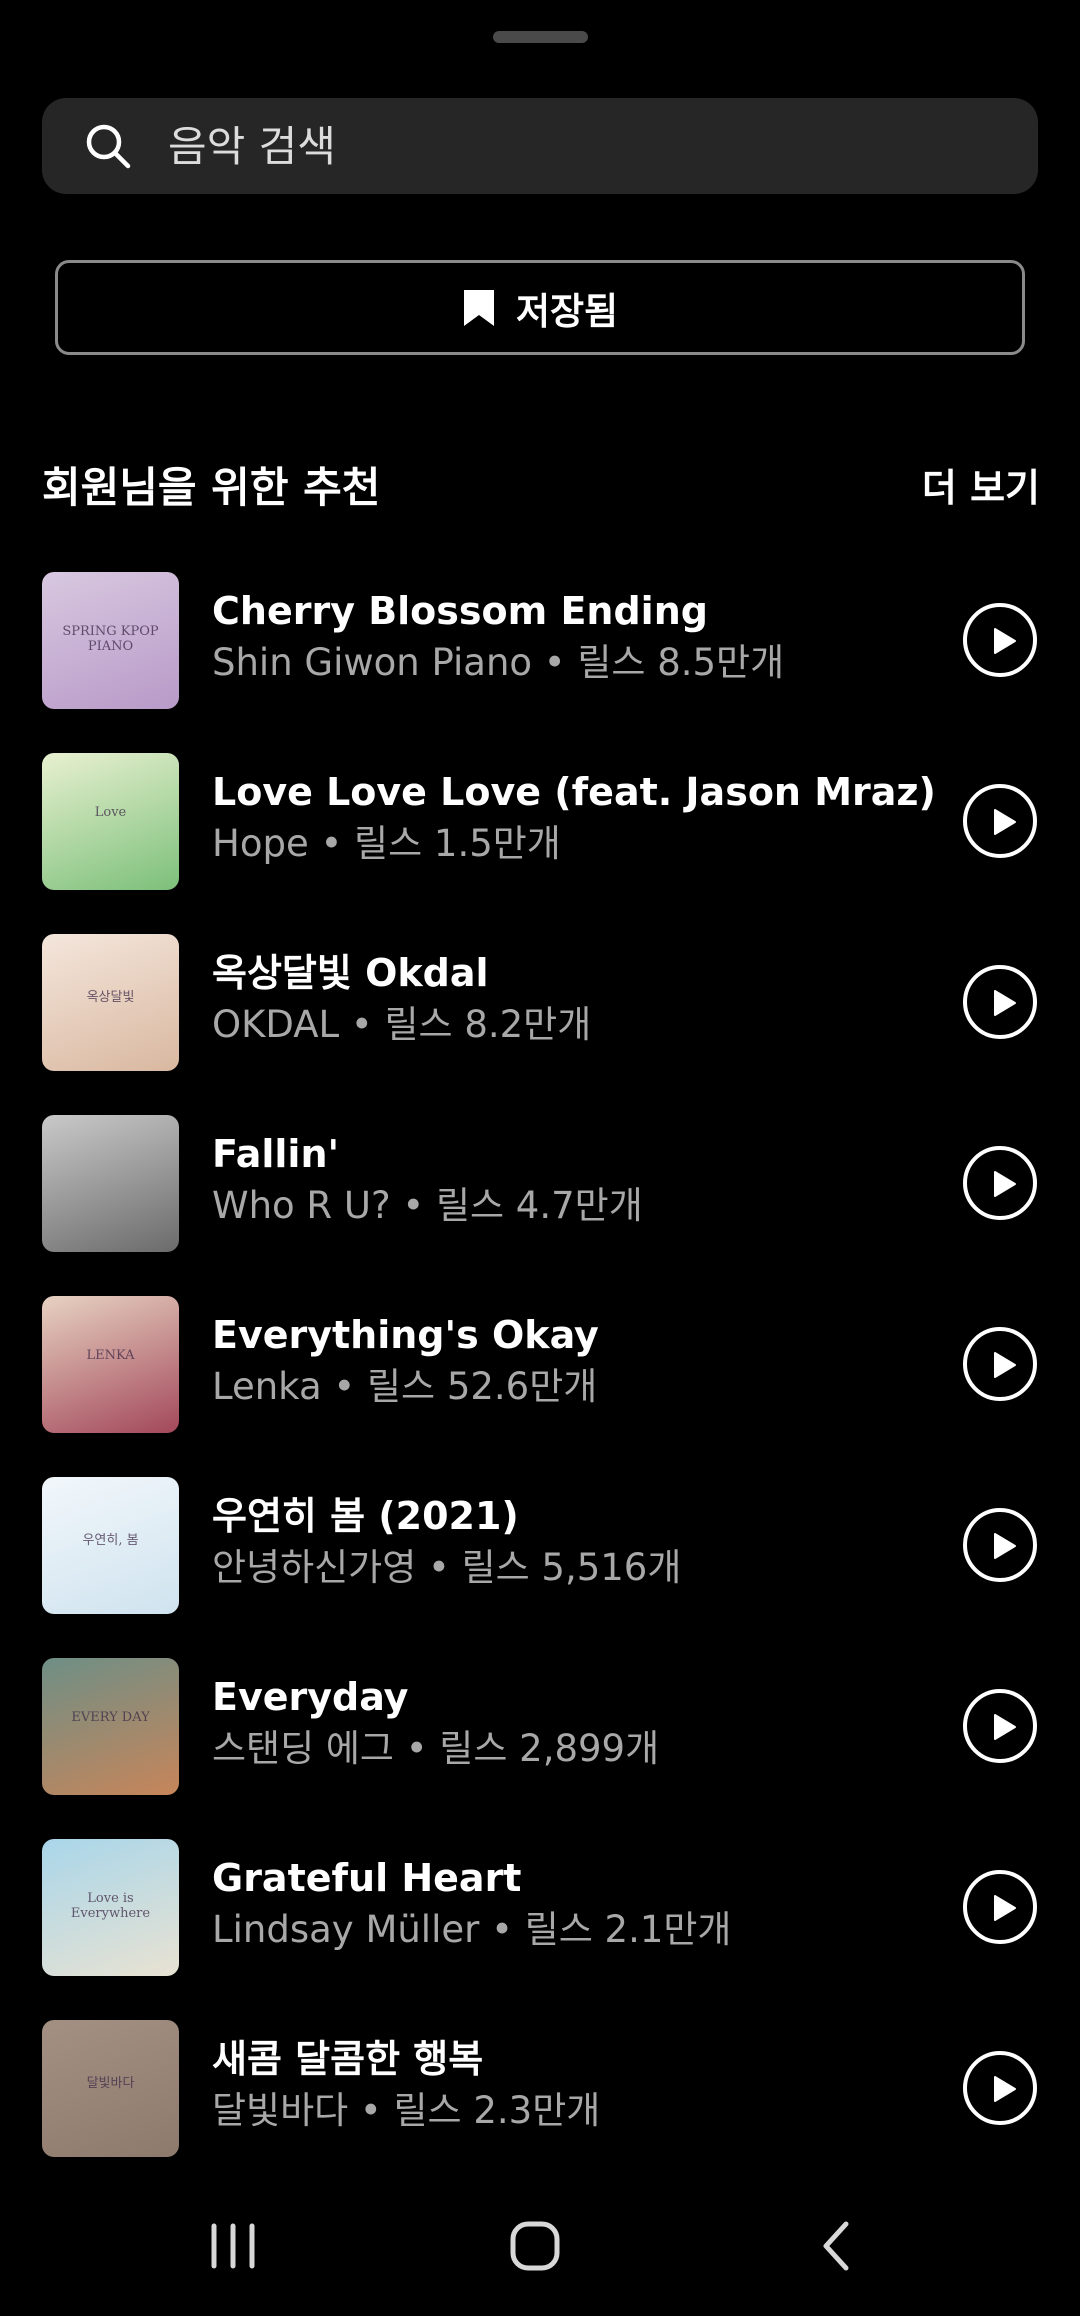 Image resolution: width=1080 pixels, height=2316 pixels. I want to click on track-subtitle: Lenka • 릴스 52.6만개, so click(405, 1386).